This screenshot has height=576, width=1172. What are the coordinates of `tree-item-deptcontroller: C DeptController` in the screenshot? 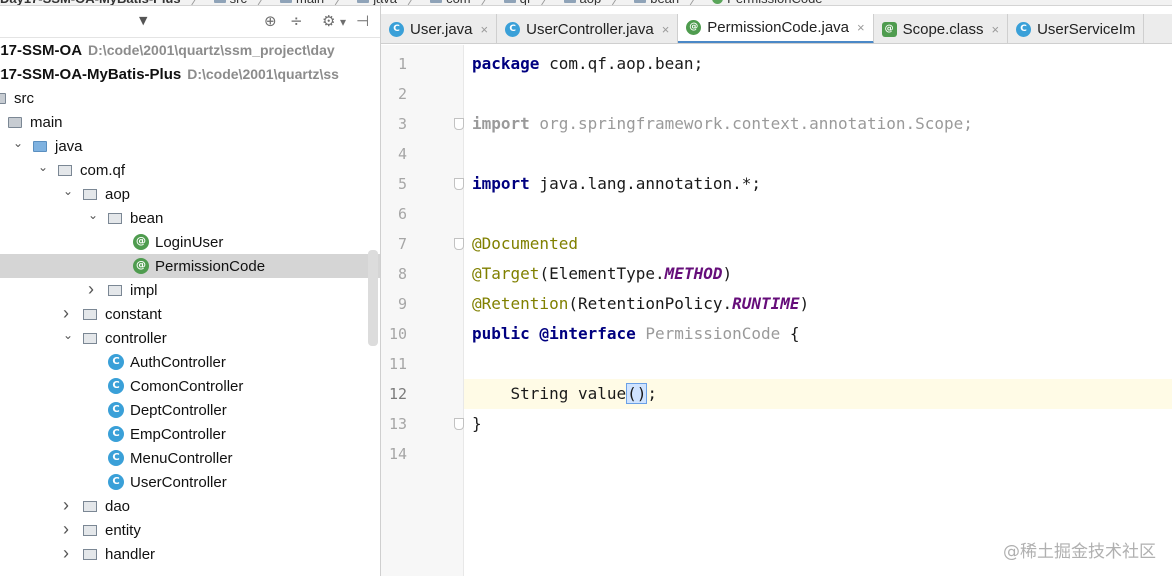 It's located at (190, 410).